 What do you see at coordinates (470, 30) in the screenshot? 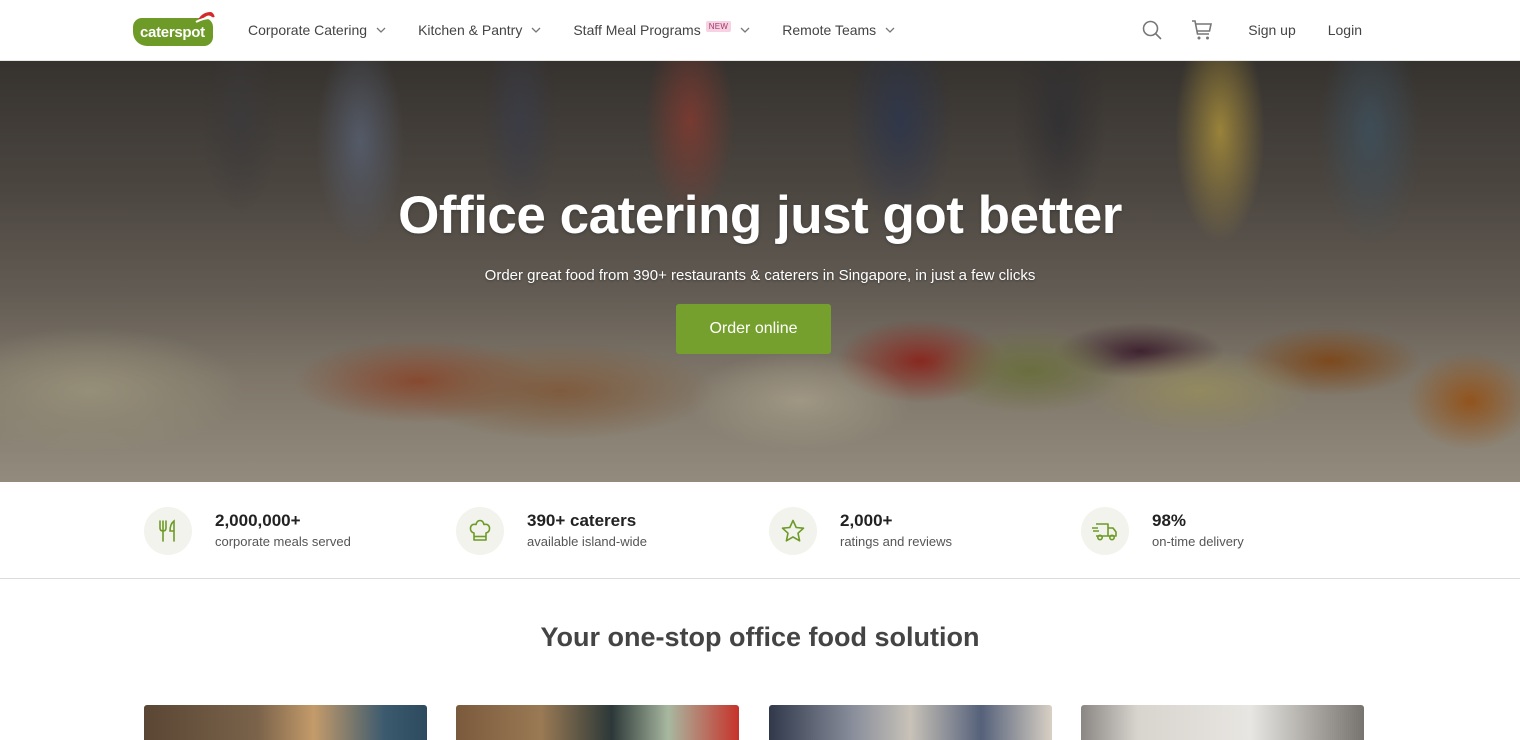
I see `nav-label: Kitchen & Pantry` at bounding box center [470, 30].